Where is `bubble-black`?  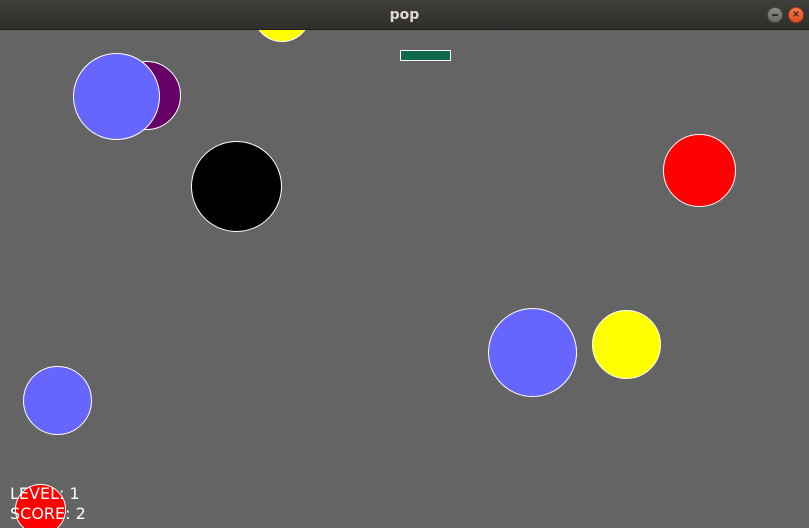 bubble-black is located at coordinates (236, 186).